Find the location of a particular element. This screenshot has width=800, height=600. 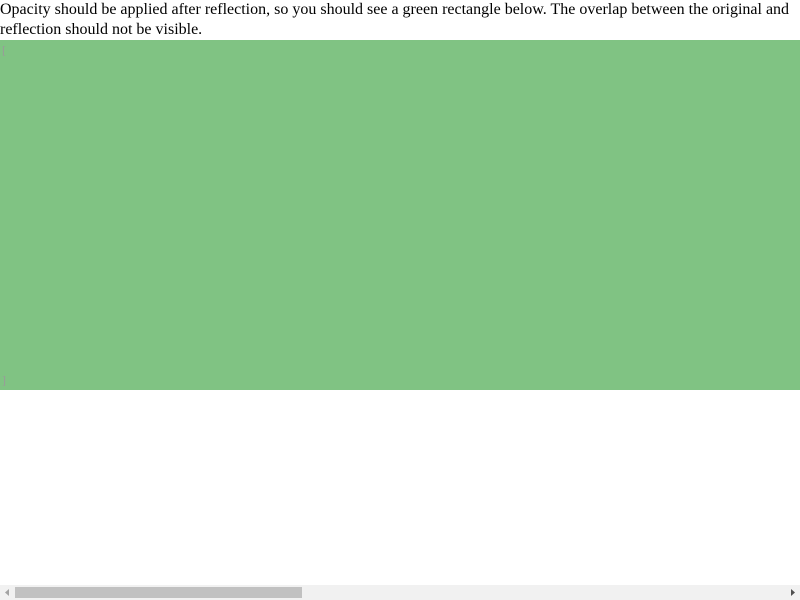

bottom-marker: ] is located at coordinates (4, 380).